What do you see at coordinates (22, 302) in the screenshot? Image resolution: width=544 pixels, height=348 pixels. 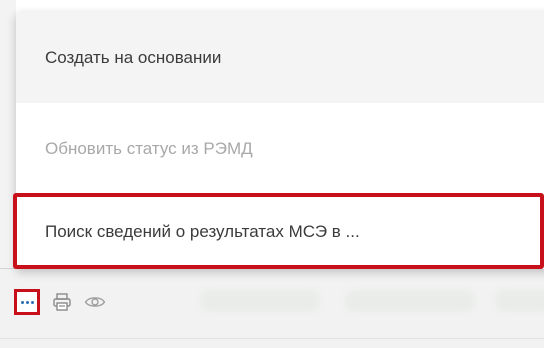 I see `more-options-icon` at bounding box center [22, 302].